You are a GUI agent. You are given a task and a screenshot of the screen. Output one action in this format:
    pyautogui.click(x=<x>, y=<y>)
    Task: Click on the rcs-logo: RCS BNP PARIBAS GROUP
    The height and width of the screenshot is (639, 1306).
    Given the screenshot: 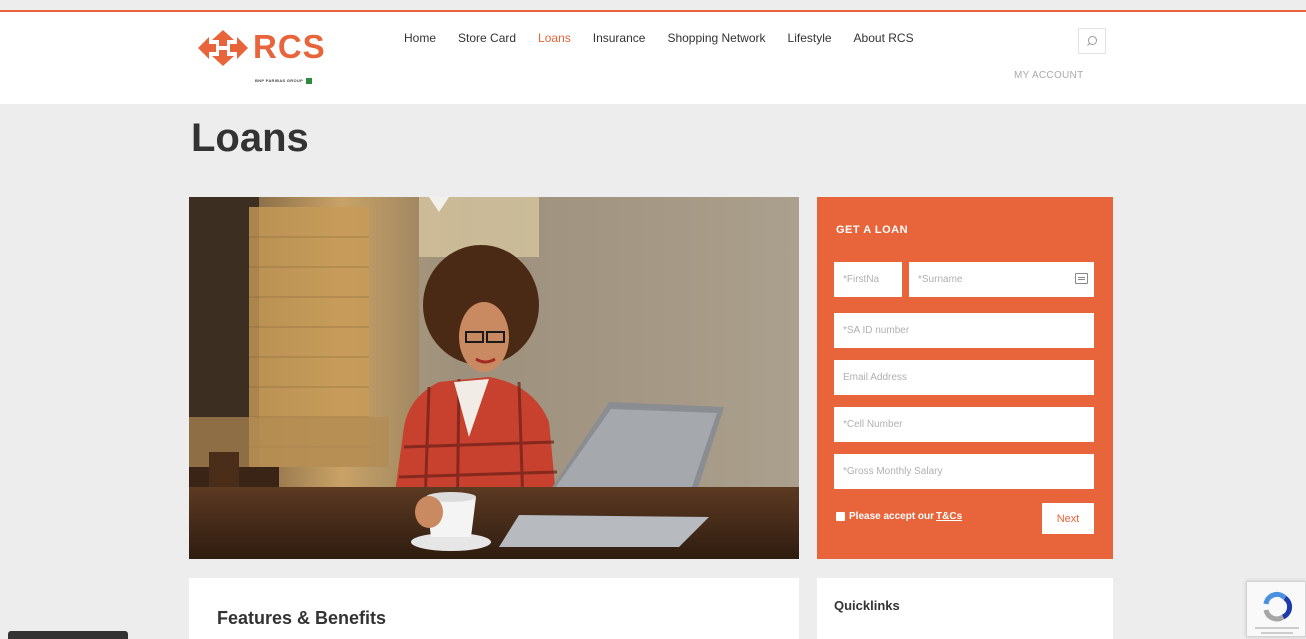 What is the action you would take?
    pyautogui.click(x=268, y=57)
    